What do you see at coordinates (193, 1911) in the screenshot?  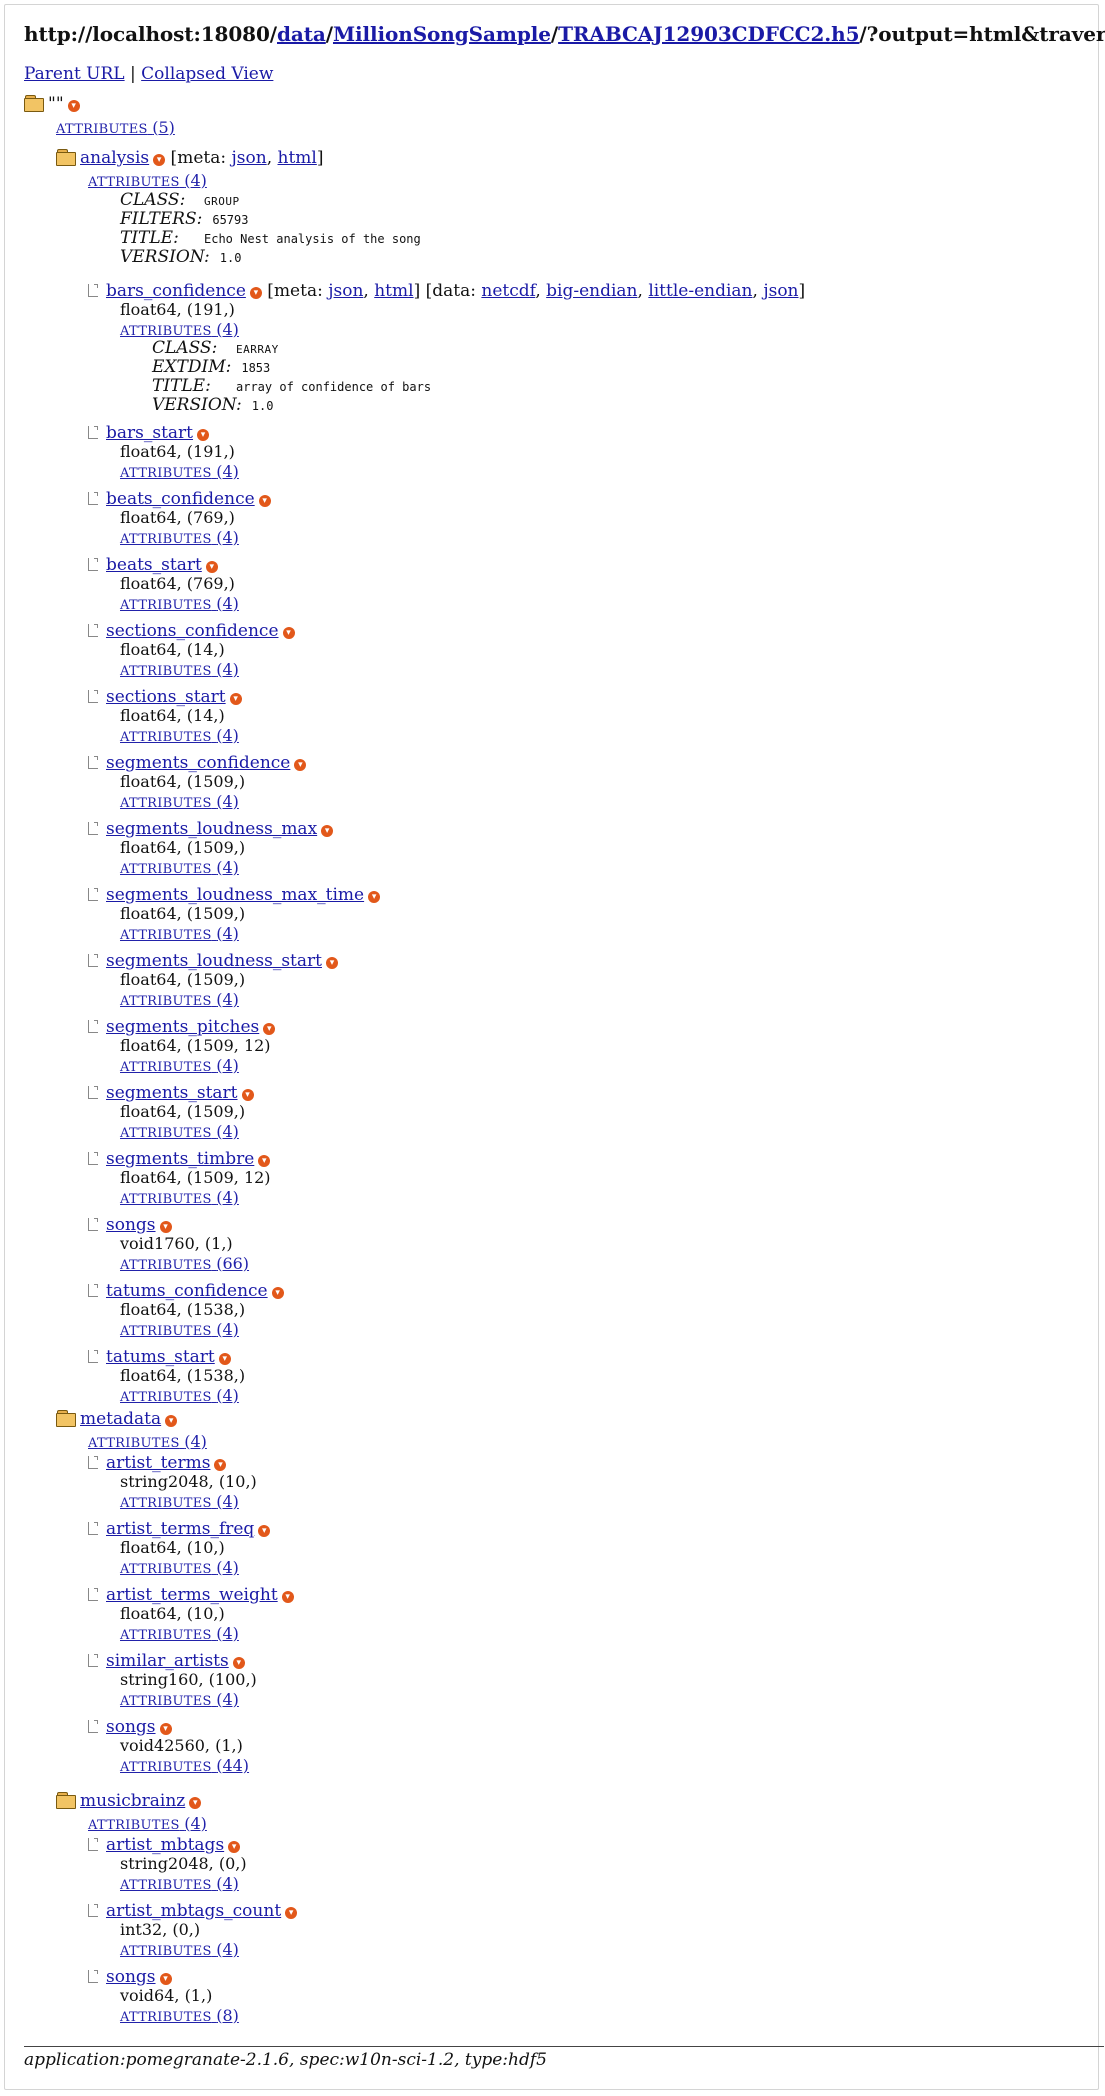 I see `dataset-link-artist_mbtags_count: artist_mbtags_count` at bounding box center [193, 1911].